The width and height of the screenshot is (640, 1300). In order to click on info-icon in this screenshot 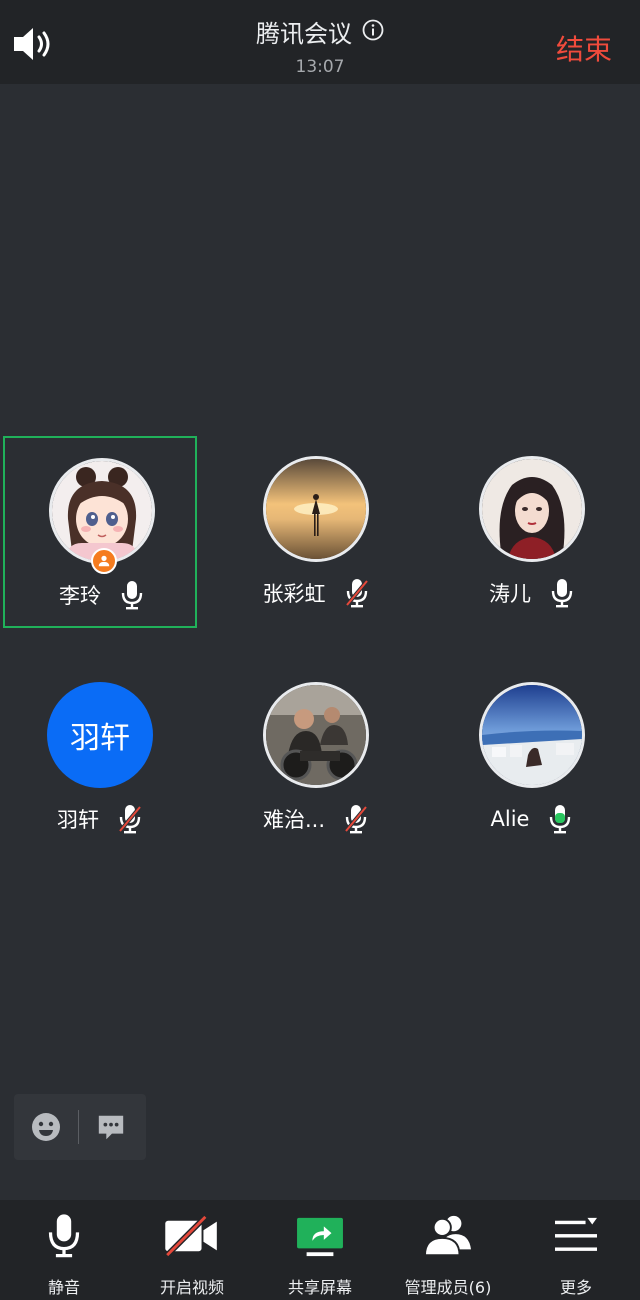, I will do `click(373, 32)`.